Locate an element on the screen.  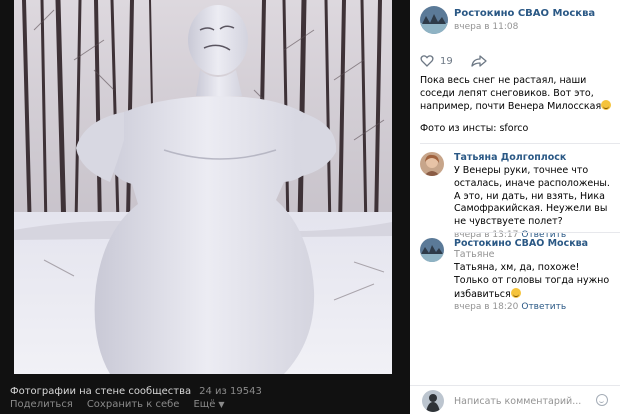
comment-author: Ростокино СВАО Москва is located at coordinates (521, 243).